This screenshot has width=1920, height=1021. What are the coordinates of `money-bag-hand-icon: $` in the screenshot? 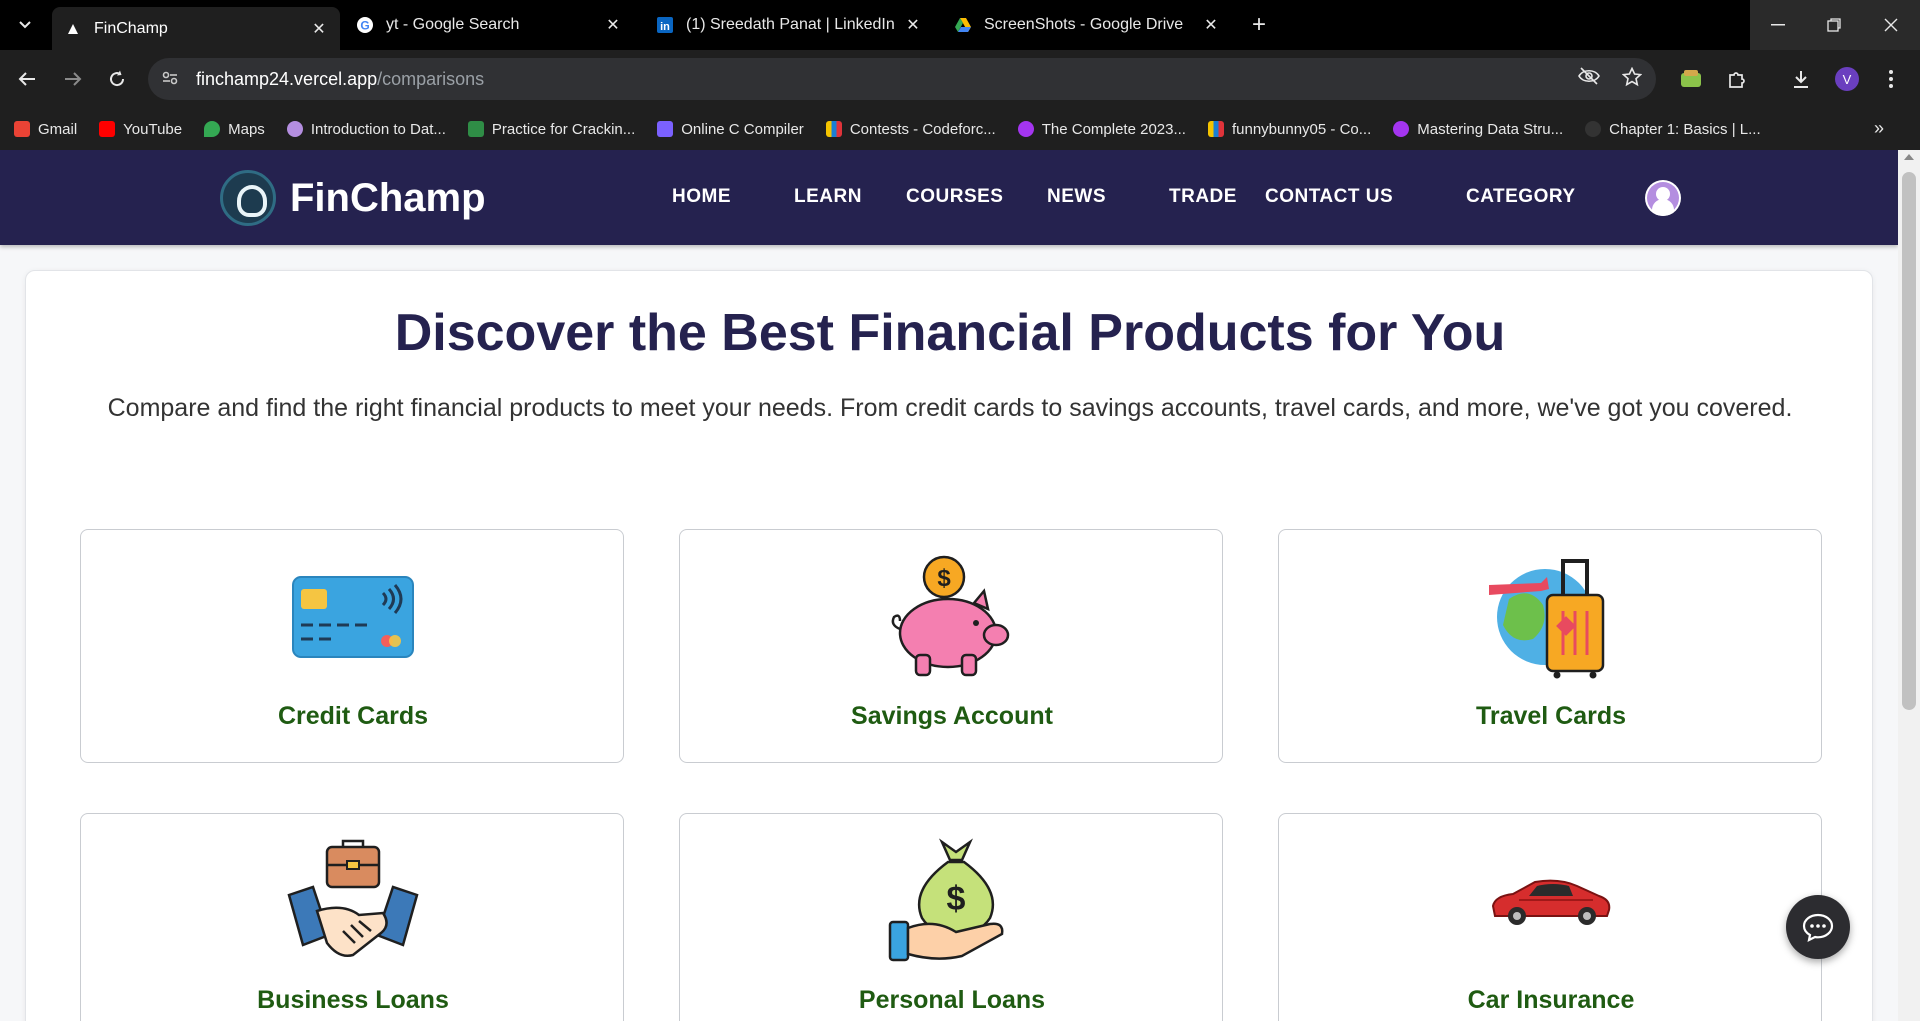 It's located at (952, 901).